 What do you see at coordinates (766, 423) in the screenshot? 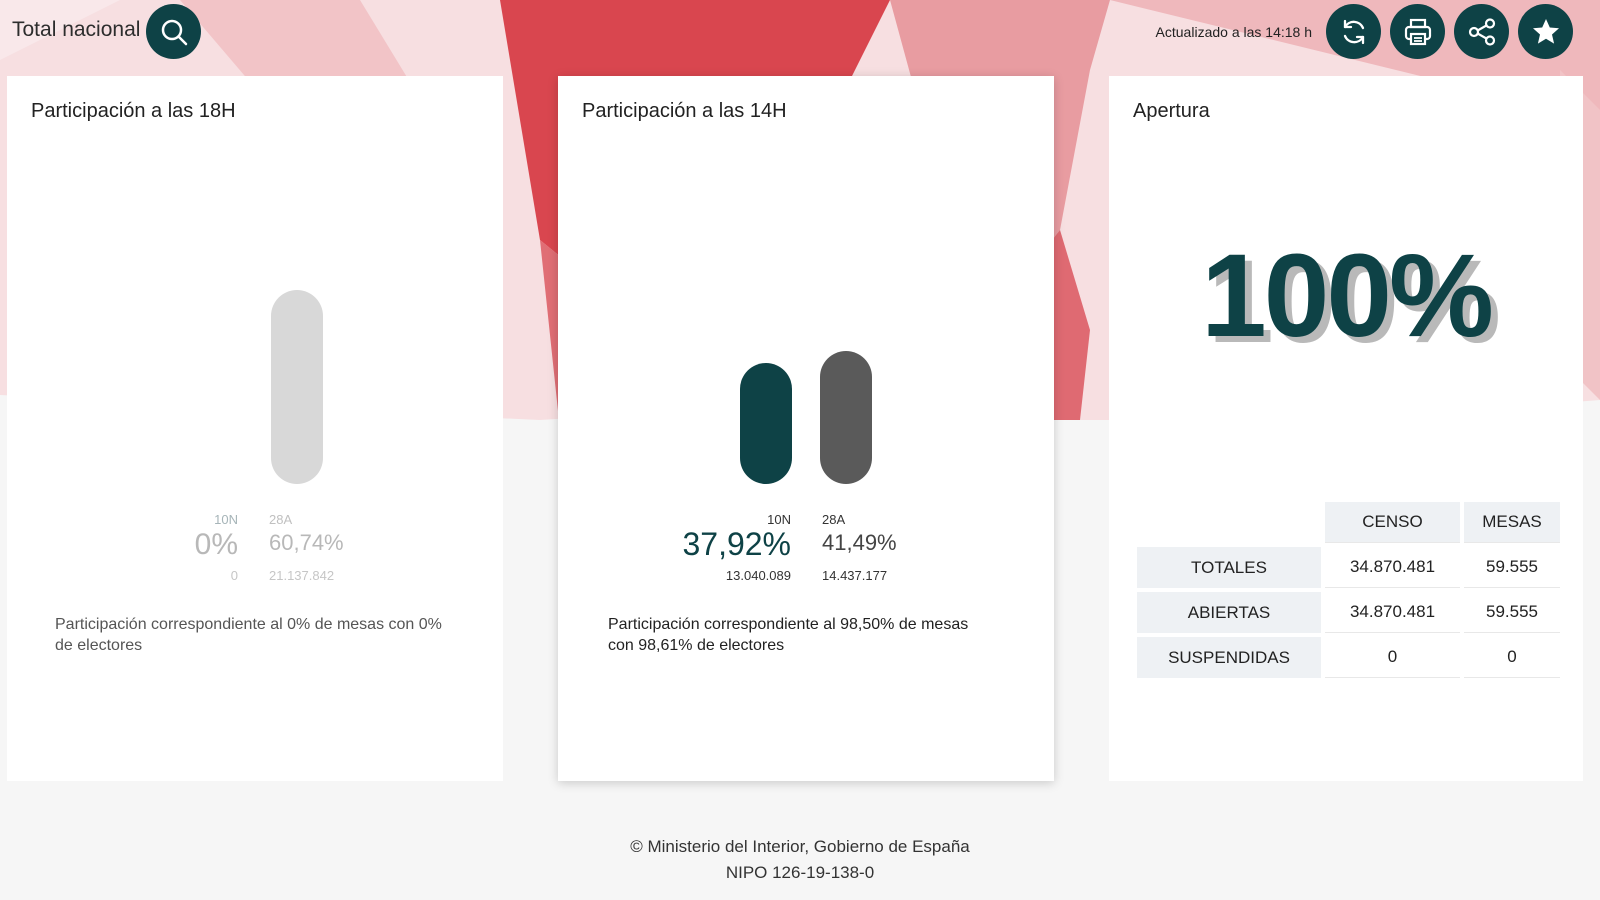
I see `current-participation-bar` at bounding box center [766, 423].